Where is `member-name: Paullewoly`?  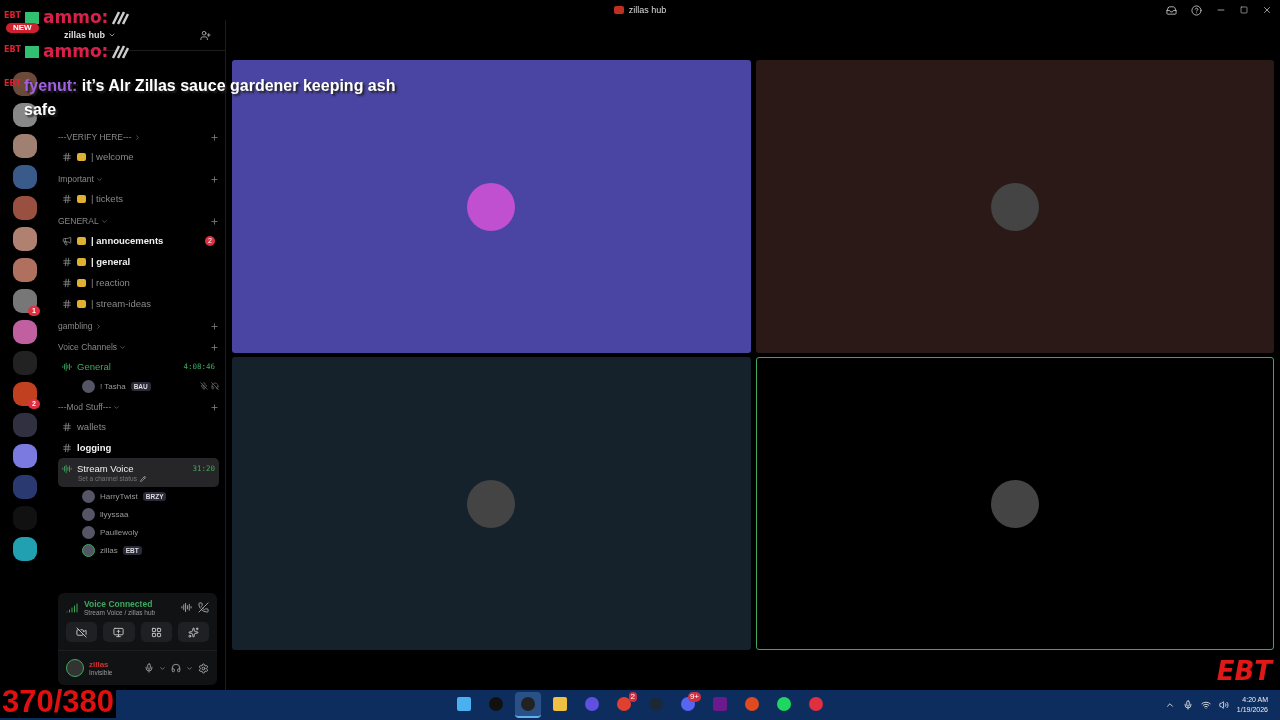 member-name: Paullewoly is located at coordinates (119, 532).